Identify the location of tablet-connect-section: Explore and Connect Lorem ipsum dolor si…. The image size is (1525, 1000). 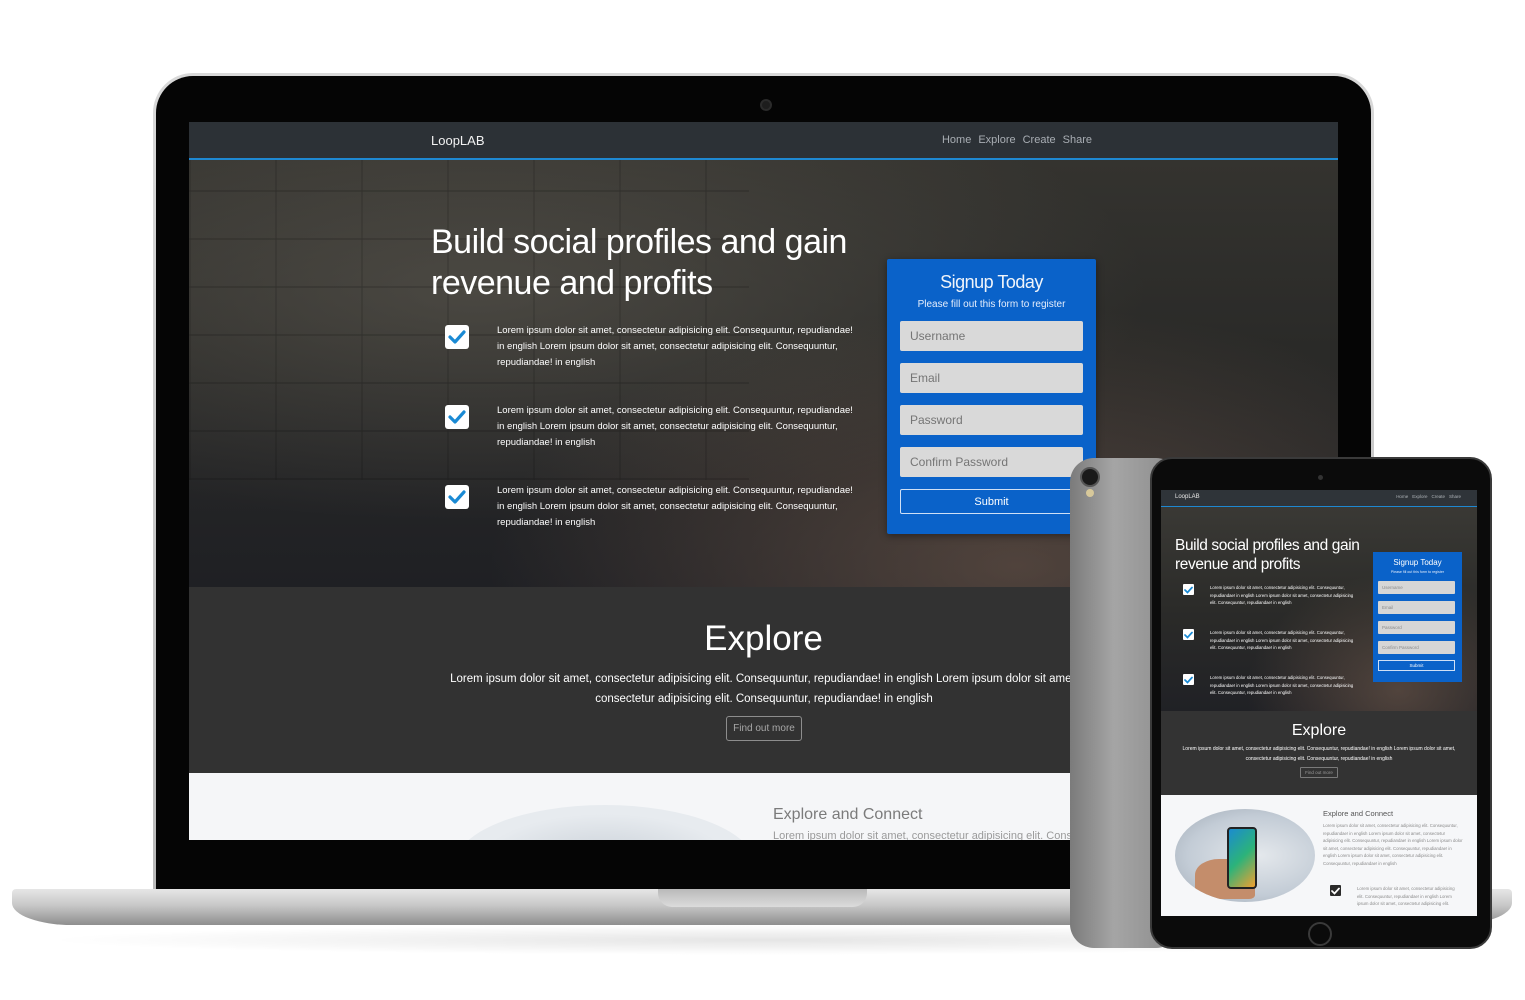
(1319, 855).